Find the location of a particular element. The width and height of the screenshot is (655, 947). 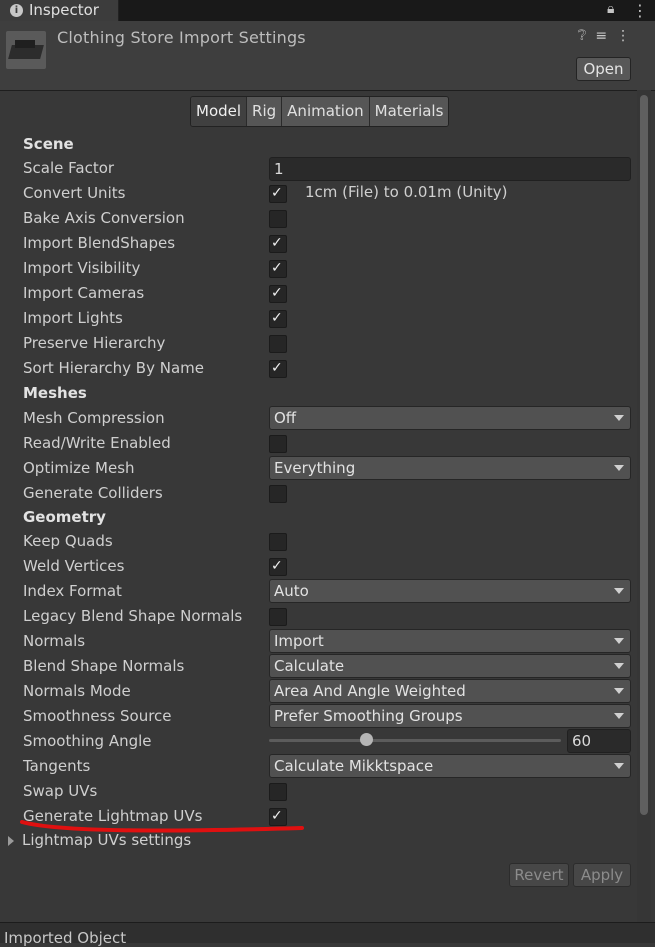

normals-mode-value: Area And Angle Weighted is located at coordinates (370, 691).